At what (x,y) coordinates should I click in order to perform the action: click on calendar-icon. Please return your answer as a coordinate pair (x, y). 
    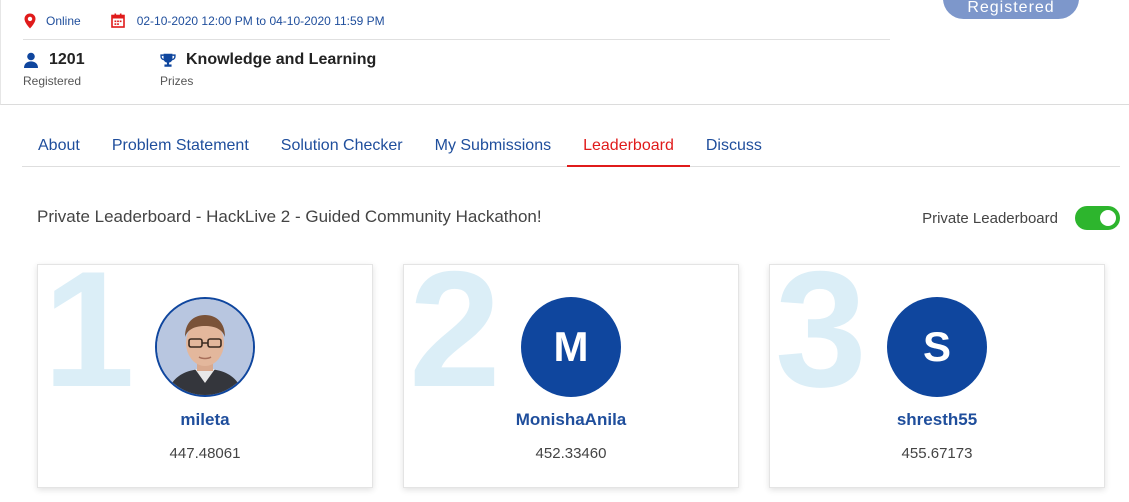
    Looking at the image, I should click on (117, 21).